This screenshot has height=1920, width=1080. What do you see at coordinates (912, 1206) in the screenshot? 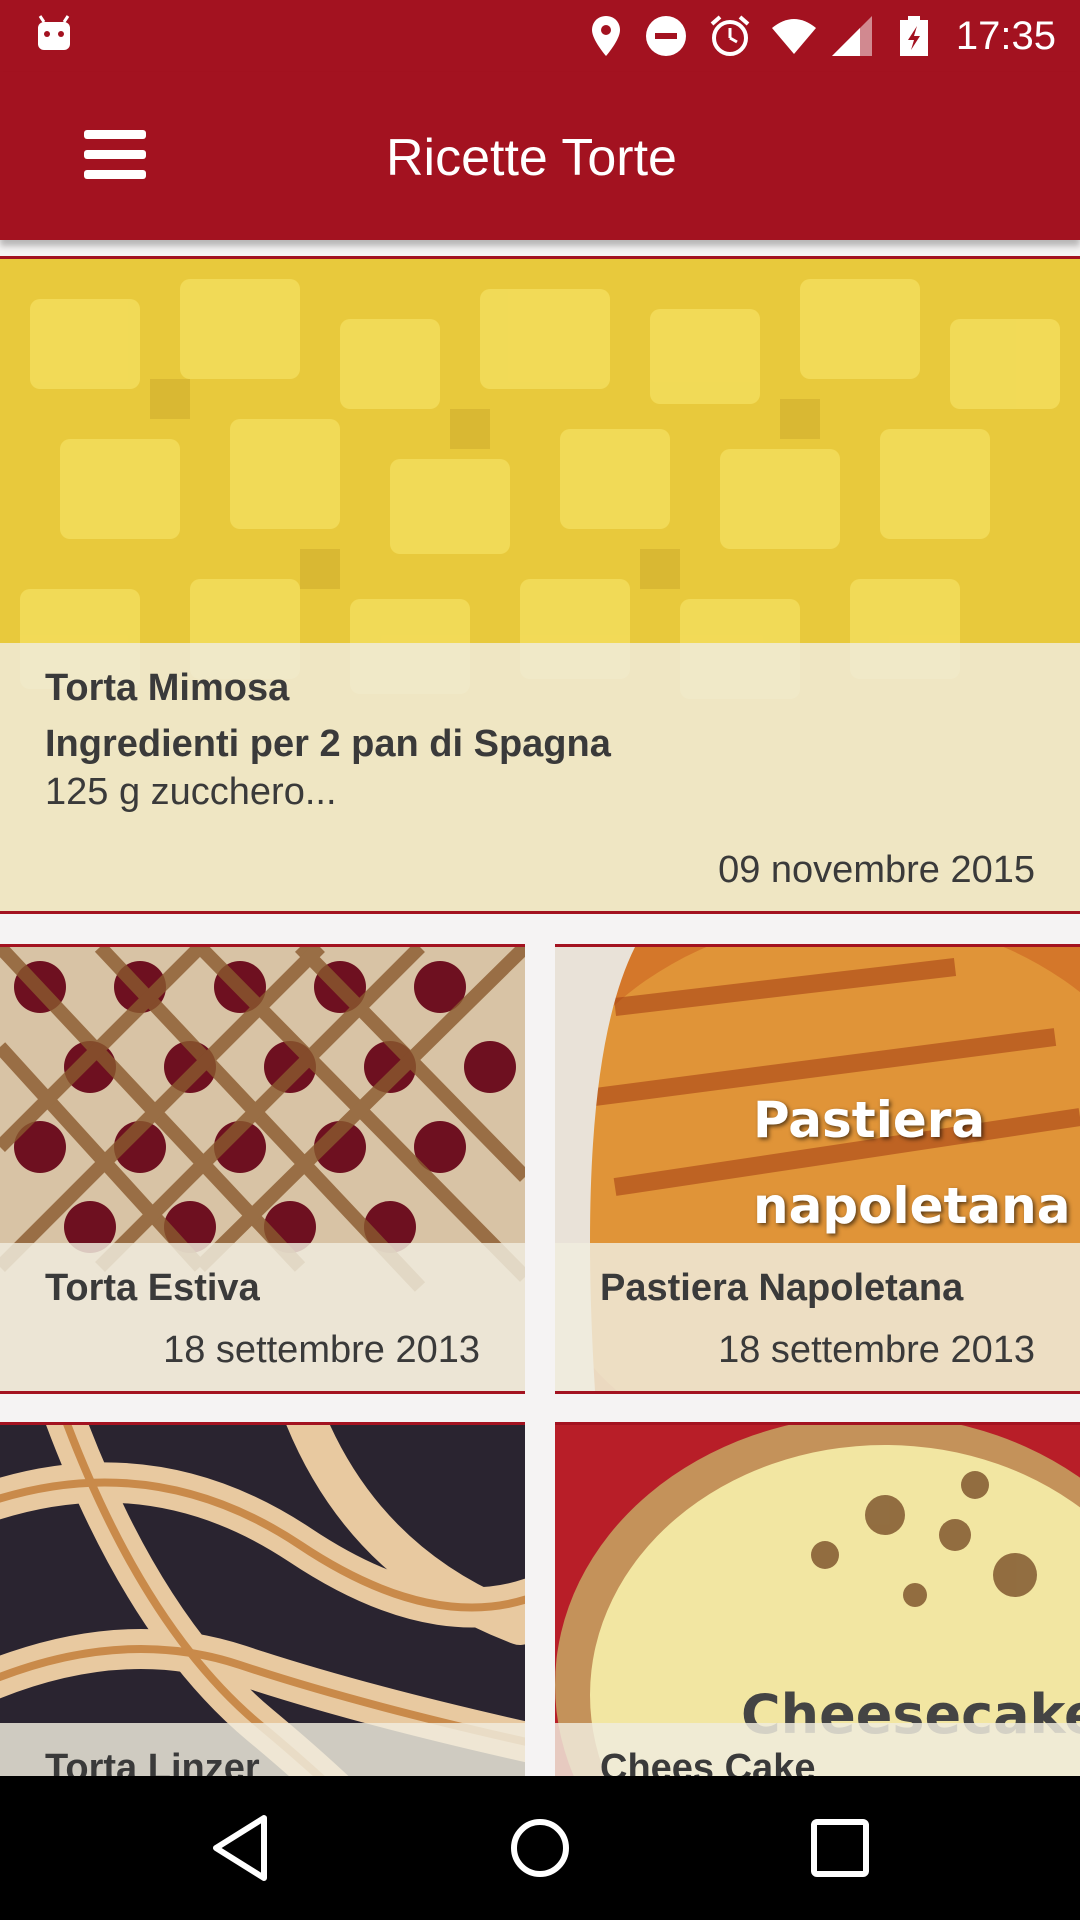
I see `photo-caption-line2: napoletana` at bounding box center [912, 1206].